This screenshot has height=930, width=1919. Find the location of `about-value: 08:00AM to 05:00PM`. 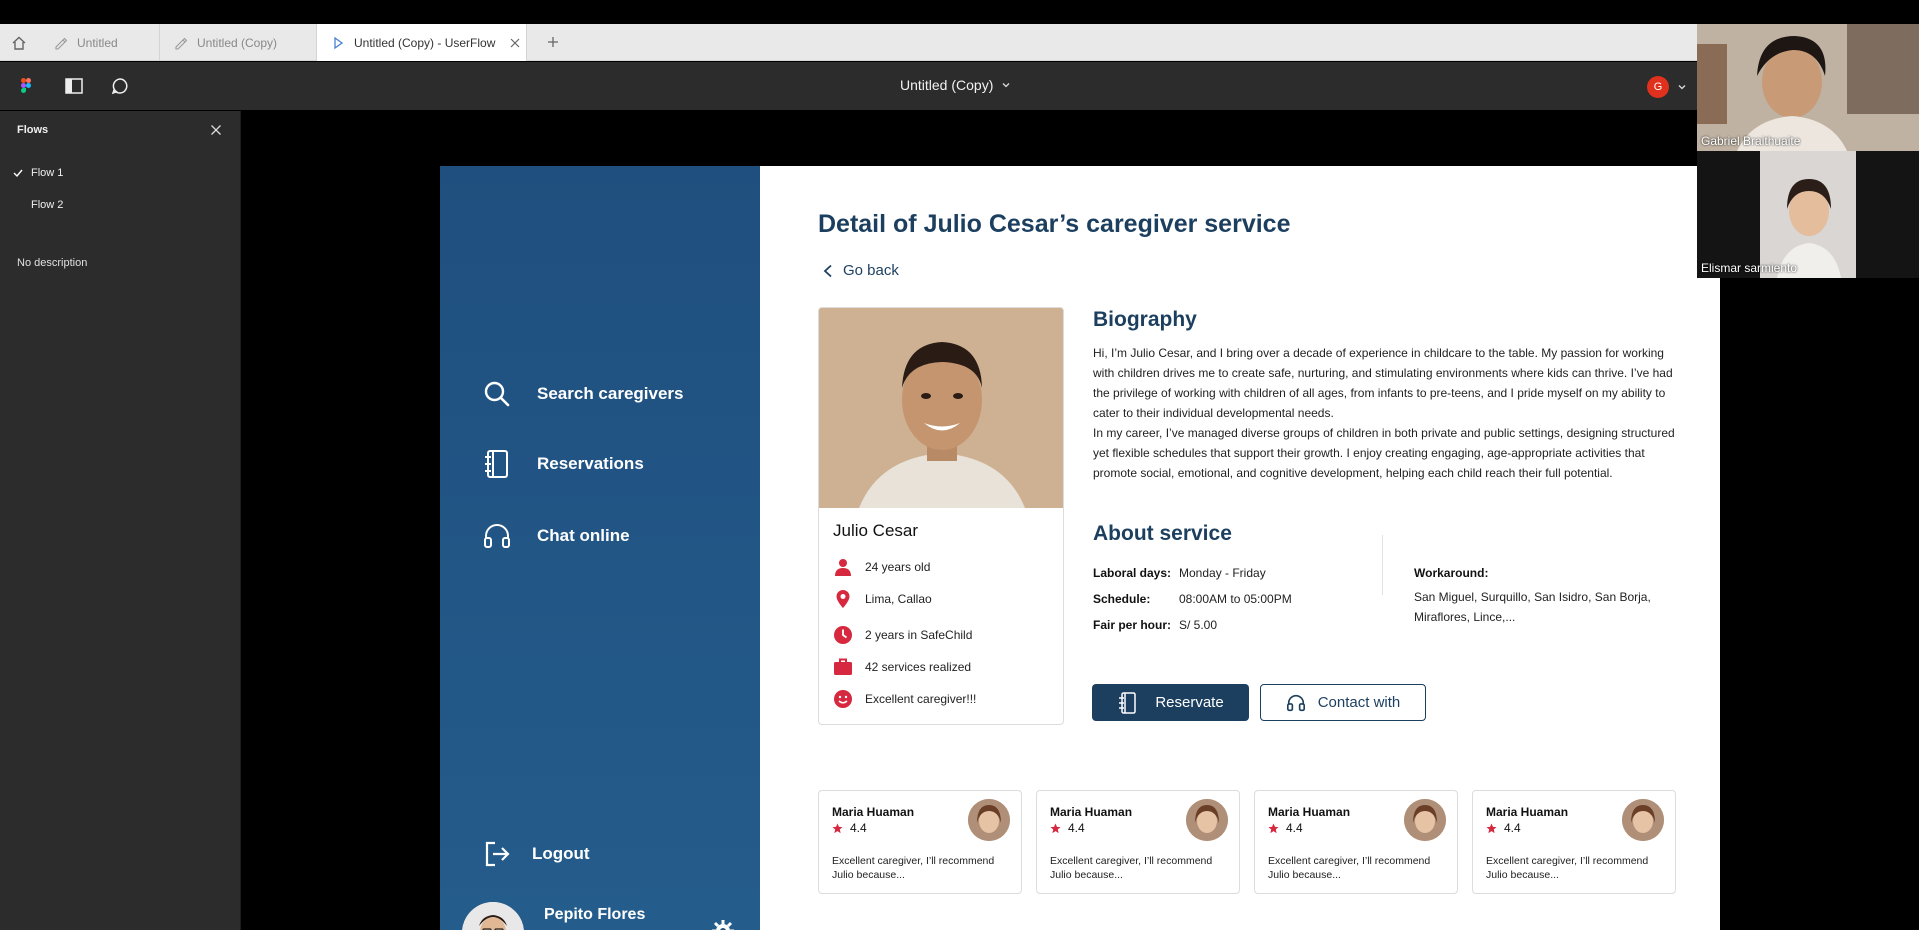

about-value: 08:00AM to 05:00PM is located at coordinates (1235, 599).